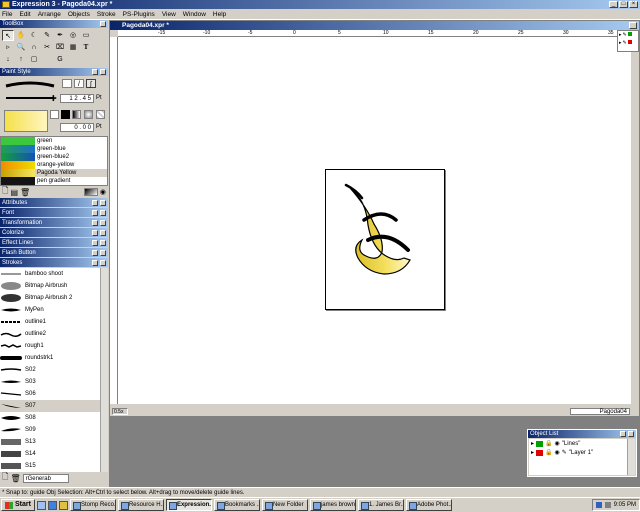  Describe the element at coordinates (54, 454) in the screenshot. I see `list-item: S14` at that location.